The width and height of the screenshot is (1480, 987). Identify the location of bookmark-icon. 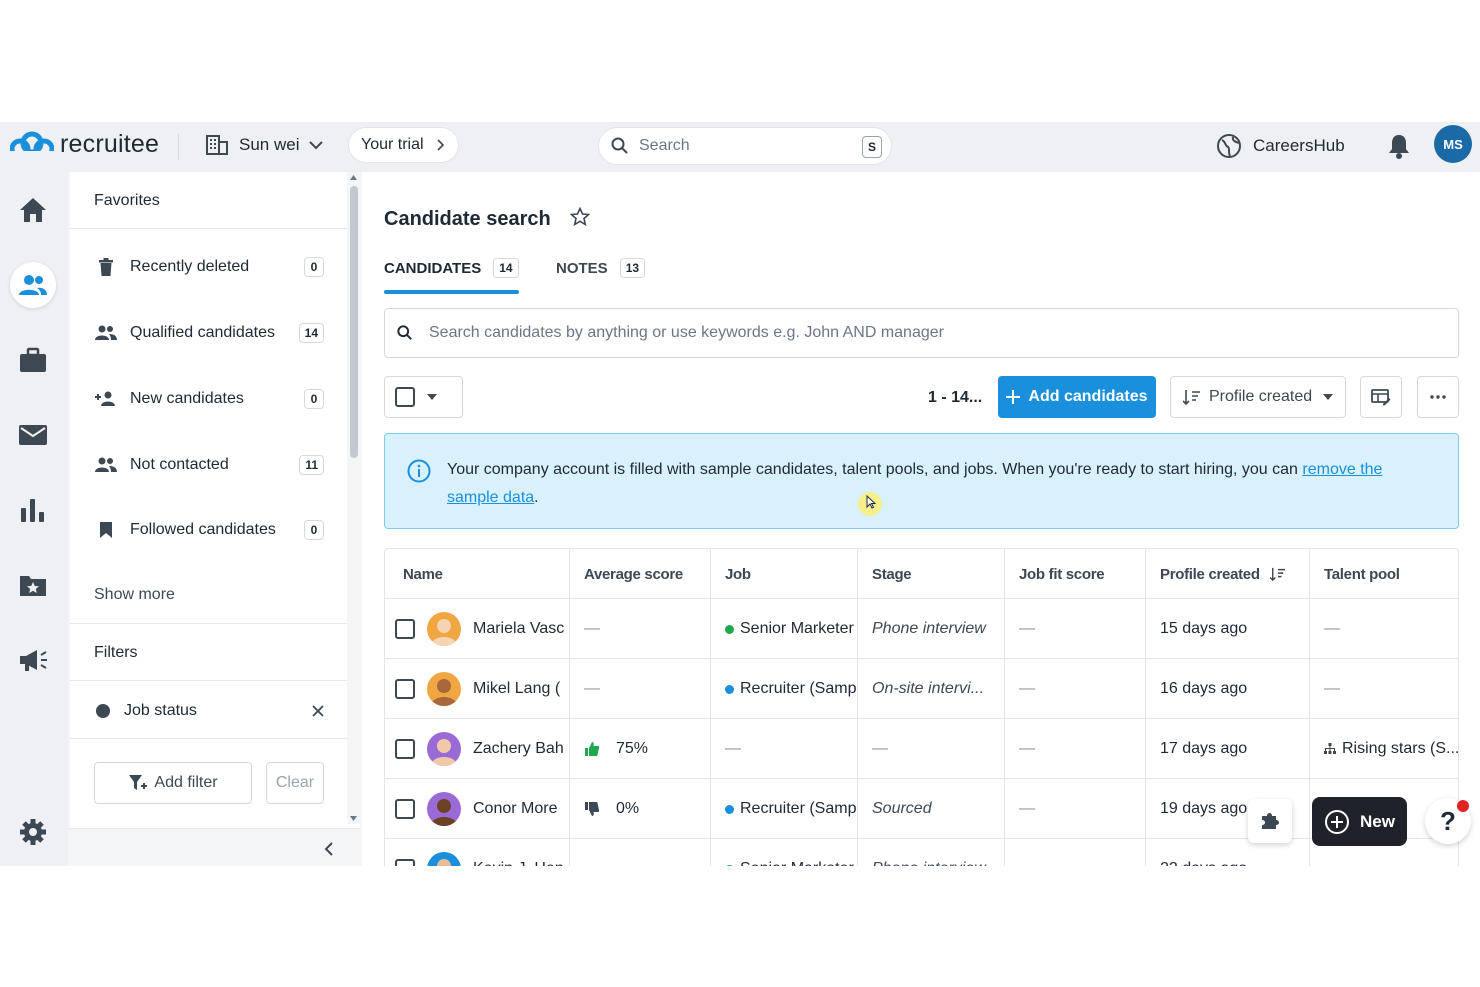
(106, 530).